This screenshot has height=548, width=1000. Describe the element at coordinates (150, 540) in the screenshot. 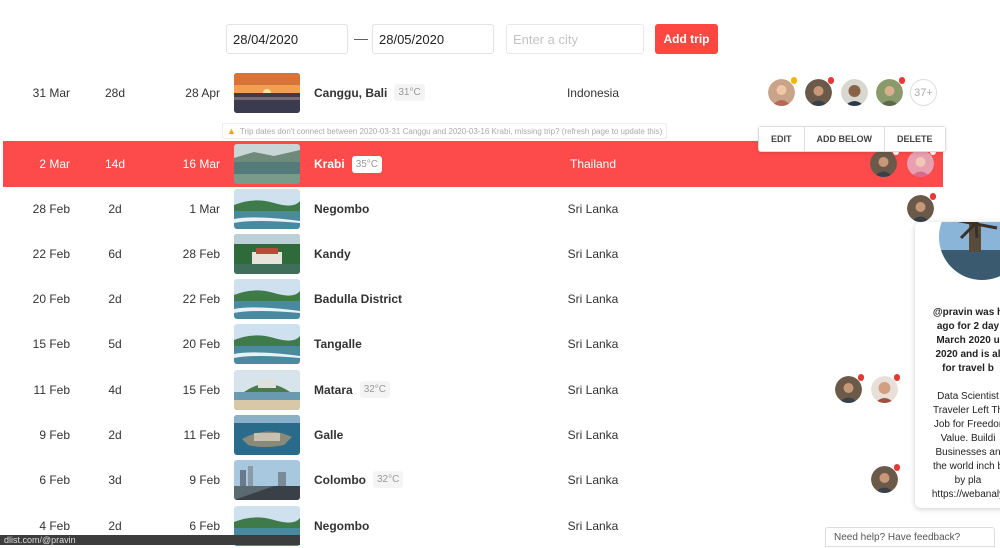

I see `browser-status-url: dlist.com/@pravin` at that location.